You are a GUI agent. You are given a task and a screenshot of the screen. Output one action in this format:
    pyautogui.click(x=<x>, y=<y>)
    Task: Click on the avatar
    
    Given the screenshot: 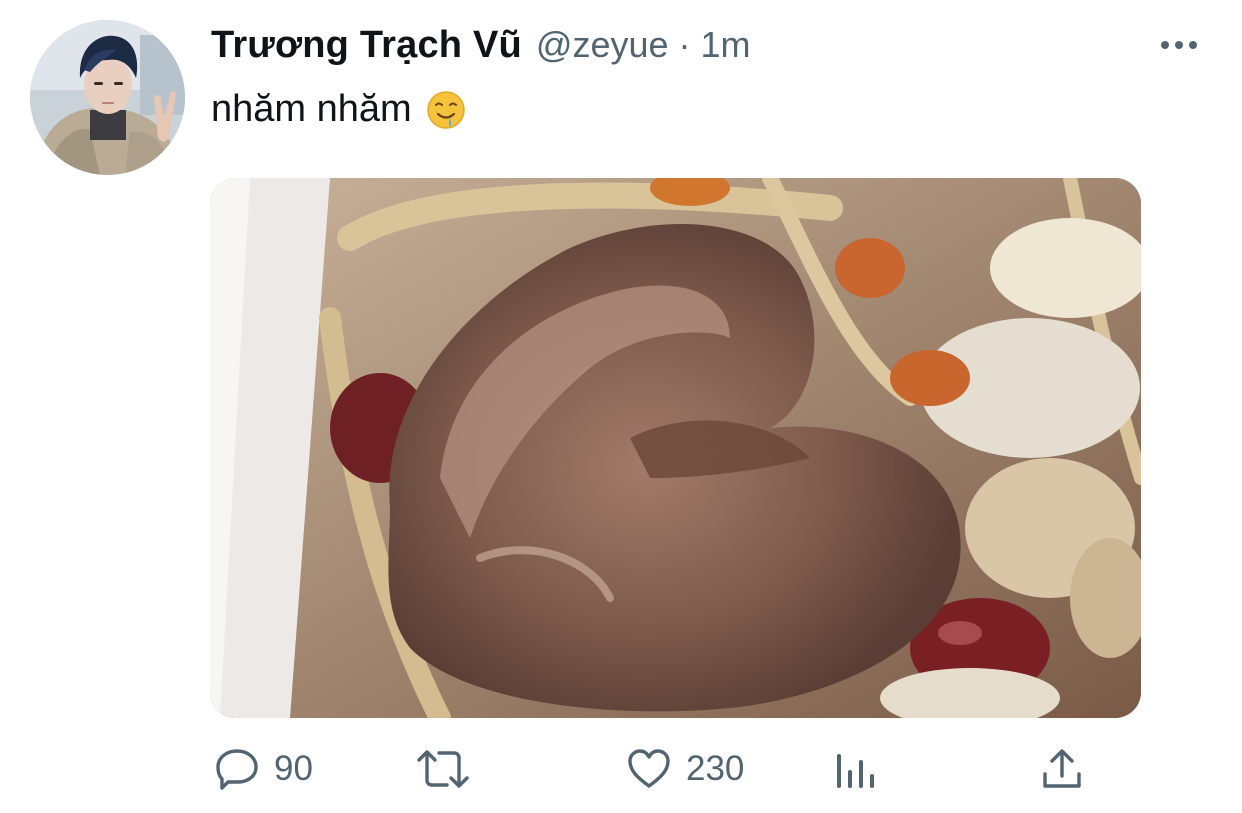 What is the action you would take?
    pyautogui.click(x=107, y=97)
    